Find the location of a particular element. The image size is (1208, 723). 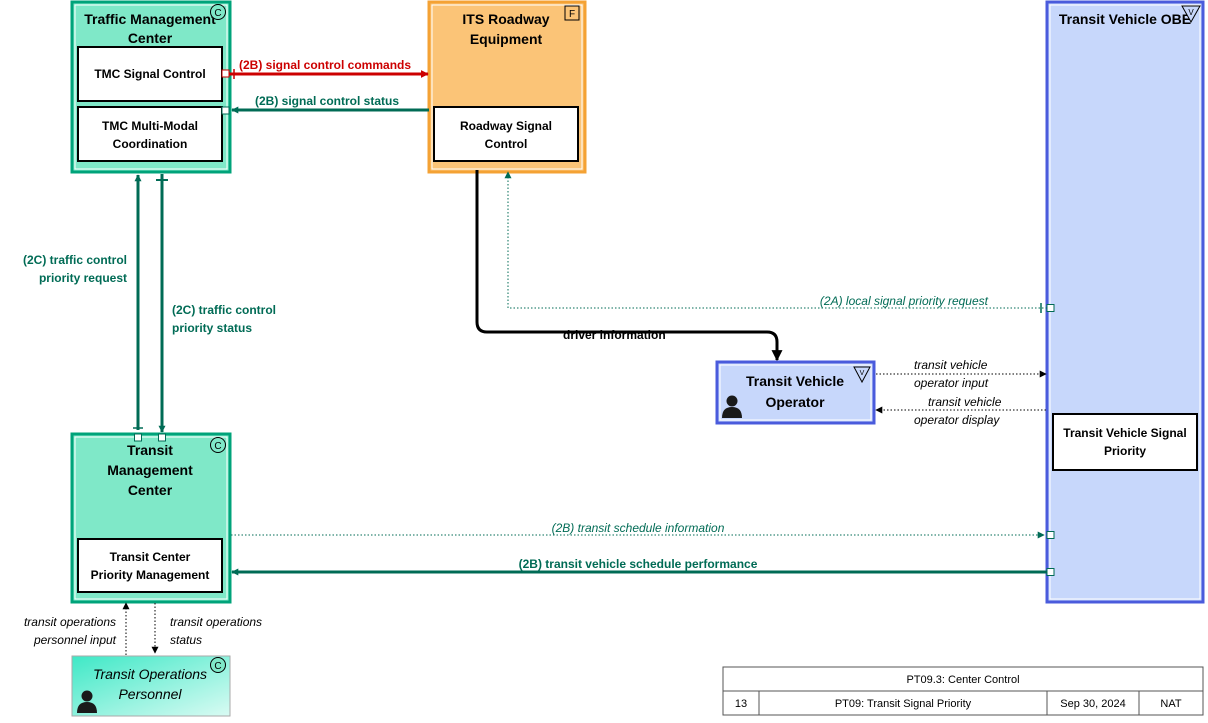

flow-local-signal-priority-request: (2A) local signal priority request is located at coordinates (779, 242).